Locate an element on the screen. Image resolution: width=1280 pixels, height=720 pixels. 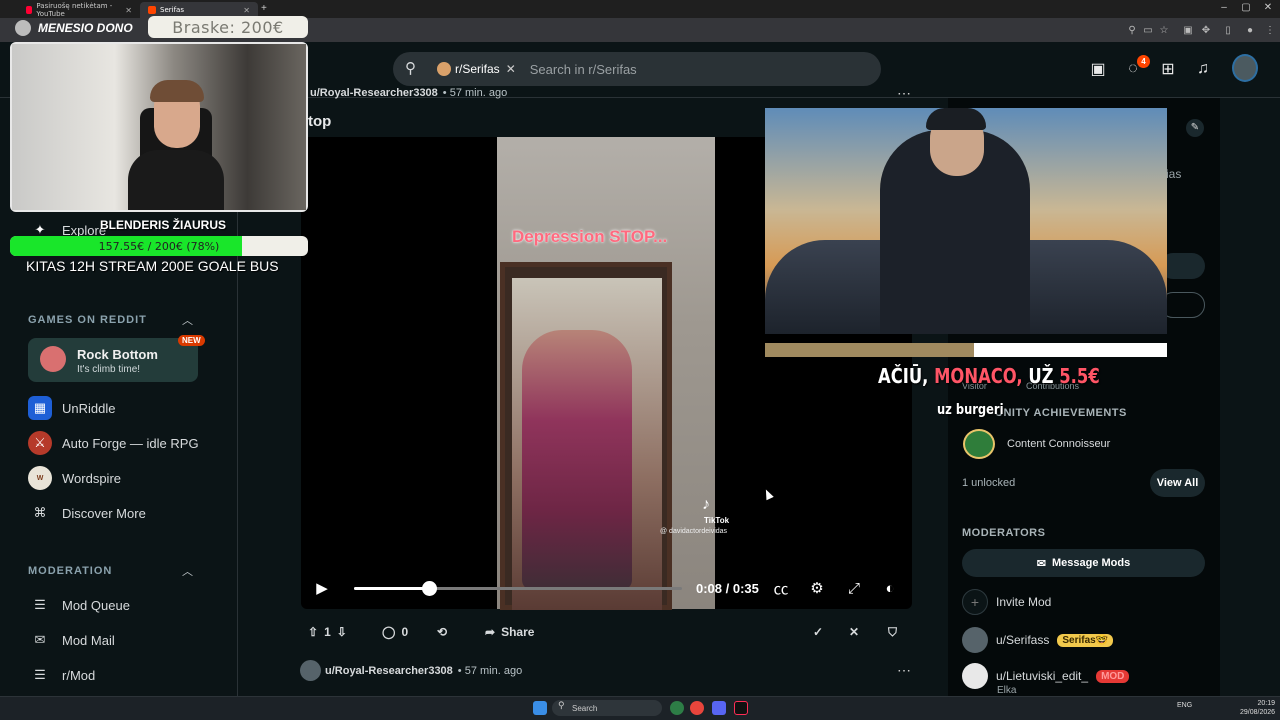
crosspost-icon: ⟲ is located at coordinates (442, 632).